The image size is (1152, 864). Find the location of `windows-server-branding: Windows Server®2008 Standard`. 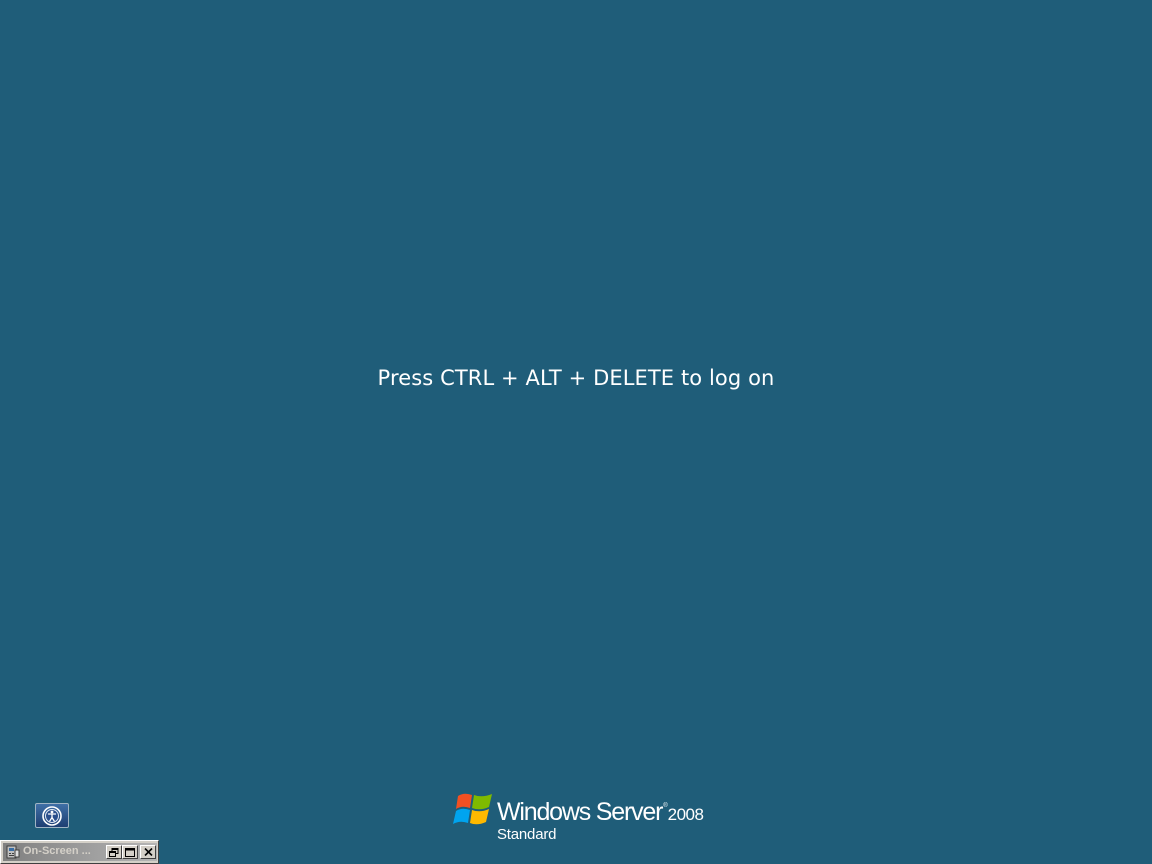

windows-server-branding: Windows Server®2008 Standard is located at coordinates (582, 818).